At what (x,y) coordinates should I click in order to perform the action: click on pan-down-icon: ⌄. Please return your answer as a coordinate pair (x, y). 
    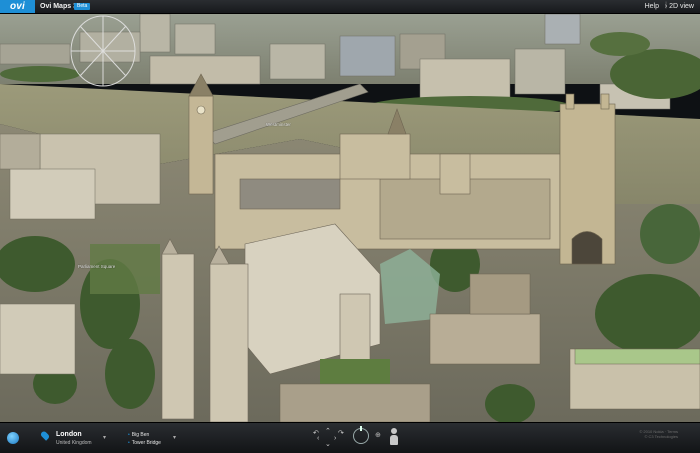
    Looking at the image, I should click on (328, 444).